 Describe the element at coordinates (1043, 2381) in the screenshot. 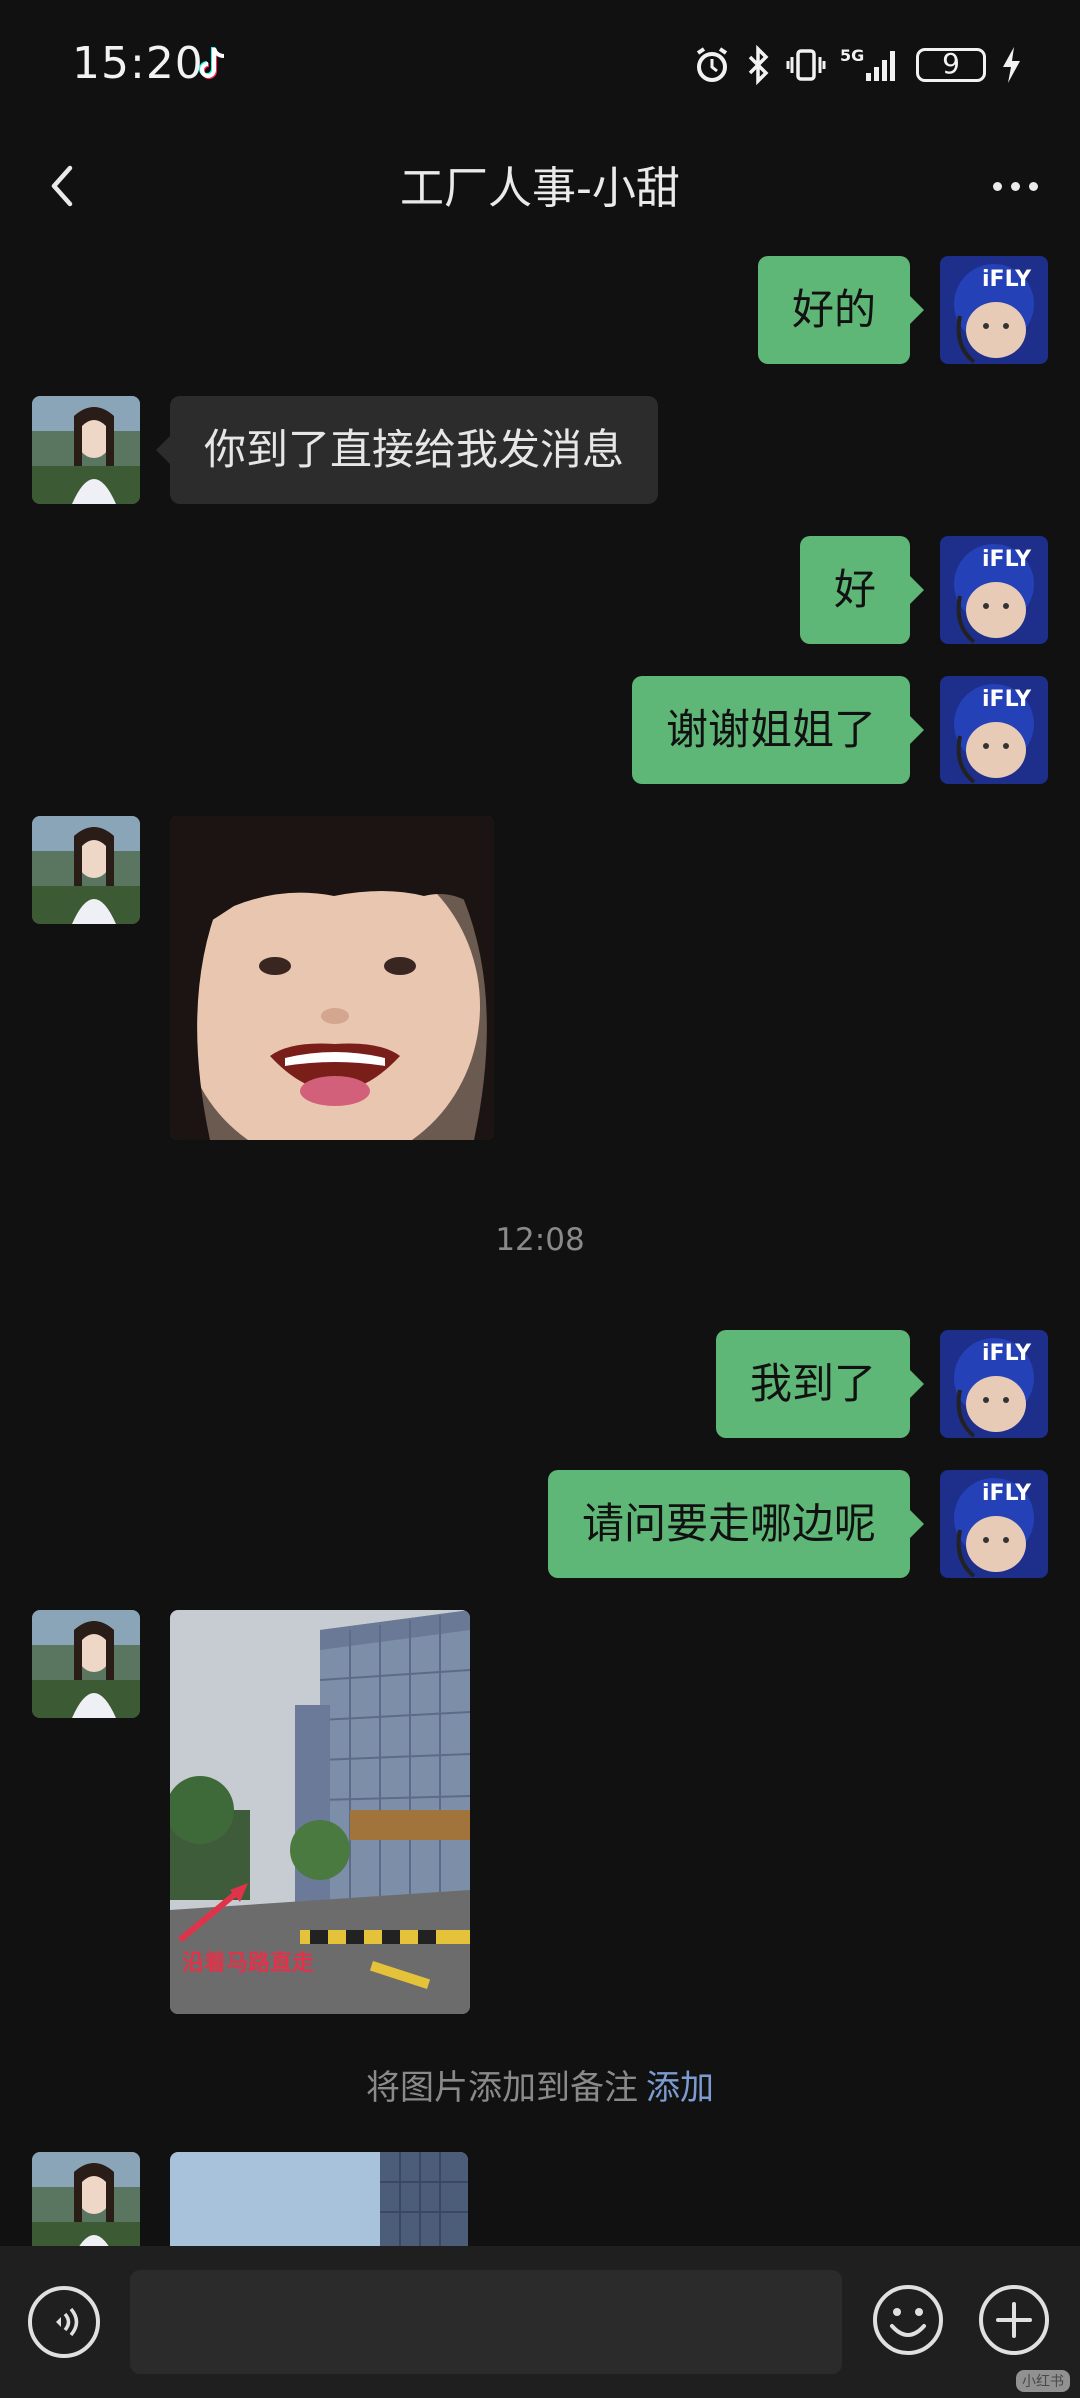

I see `watermark: 小红书` at that location.